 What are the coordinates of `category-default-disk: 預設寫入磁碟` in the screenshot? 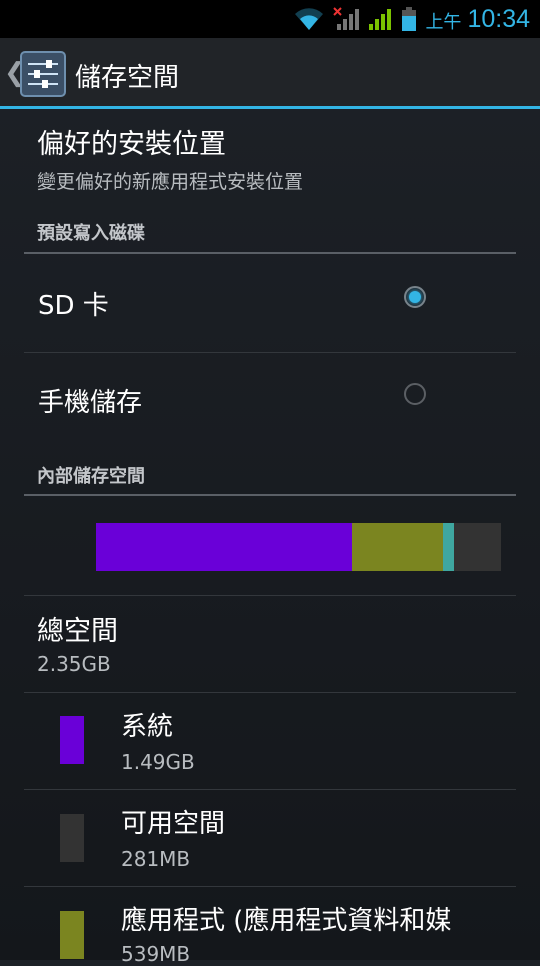 It's located at (91, 233).